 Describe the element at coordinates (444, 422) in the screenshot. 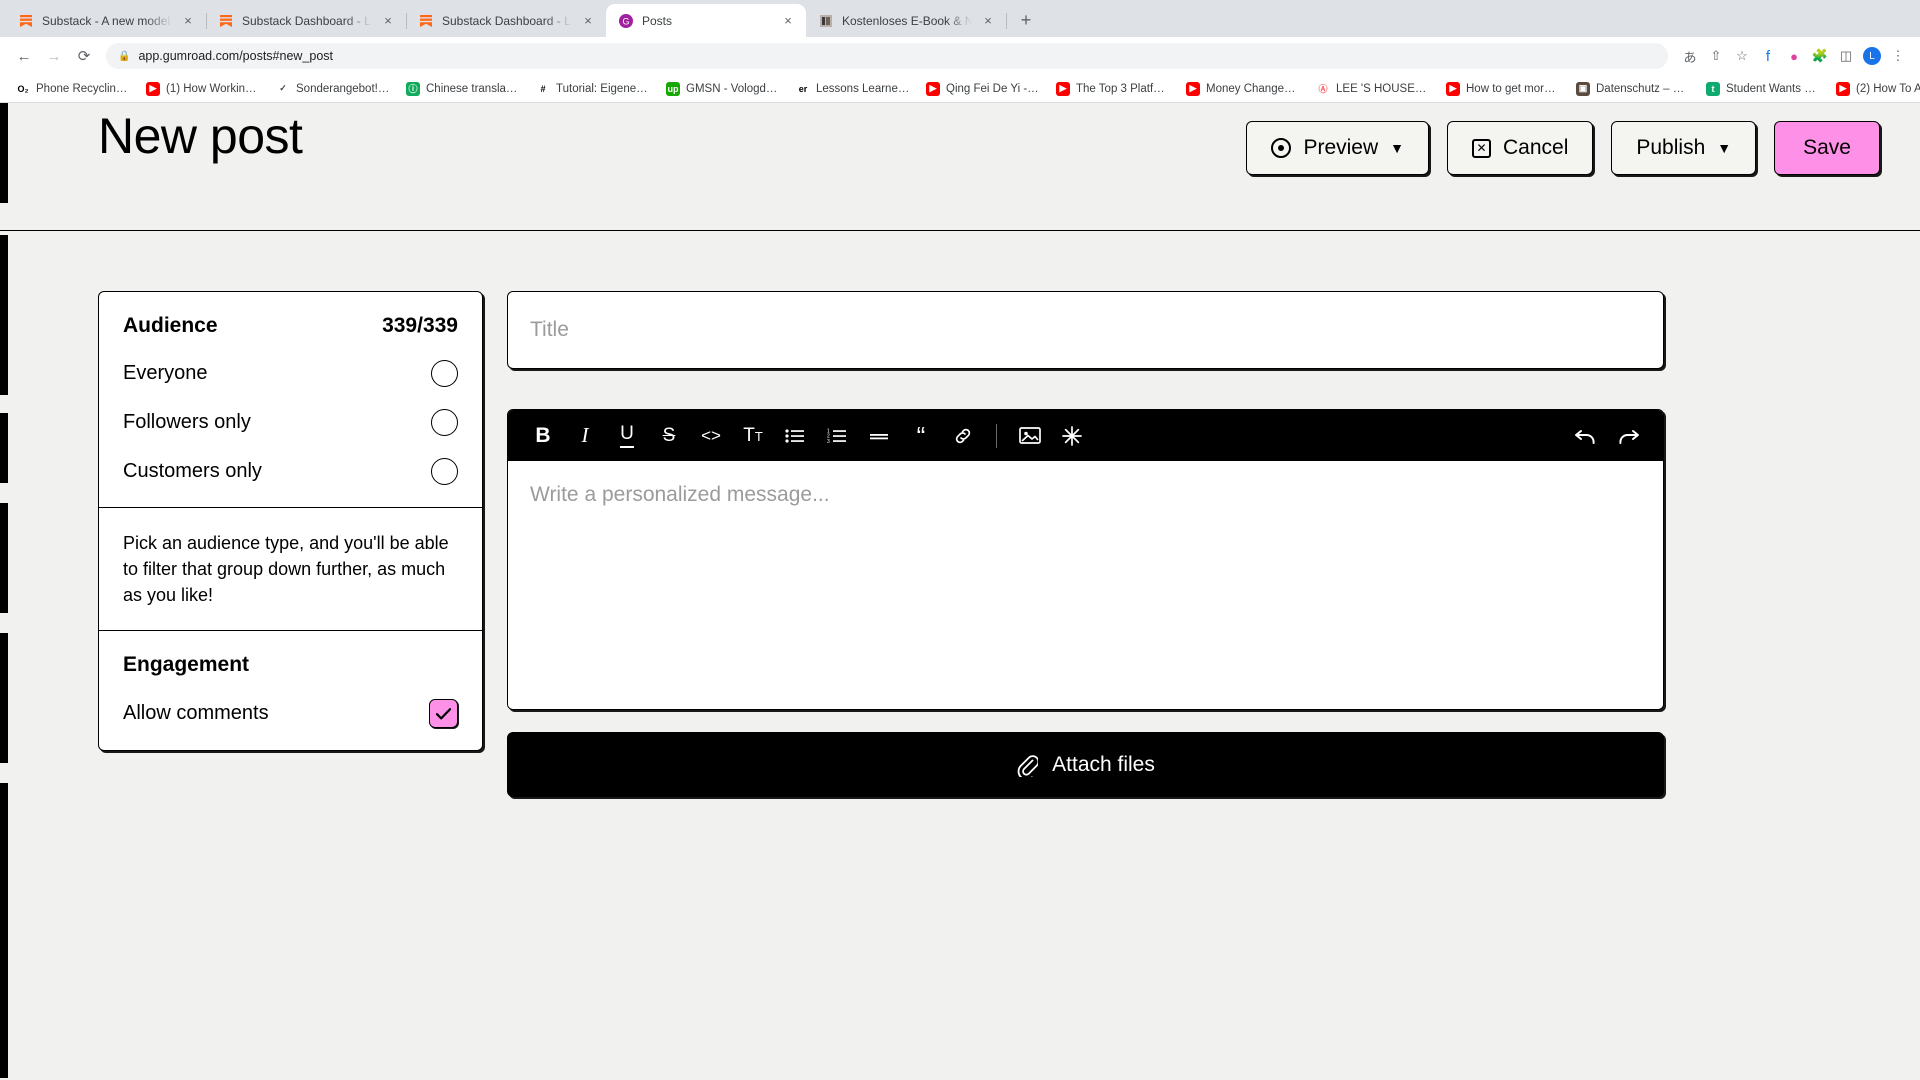

I see `radio-followers-only` at that location.